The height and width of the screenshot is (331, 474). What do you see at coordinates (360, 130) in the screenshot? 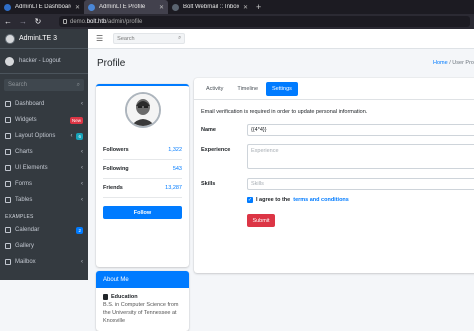
I see `name-field: {{4*4}}` at bounding box center [360, 130].